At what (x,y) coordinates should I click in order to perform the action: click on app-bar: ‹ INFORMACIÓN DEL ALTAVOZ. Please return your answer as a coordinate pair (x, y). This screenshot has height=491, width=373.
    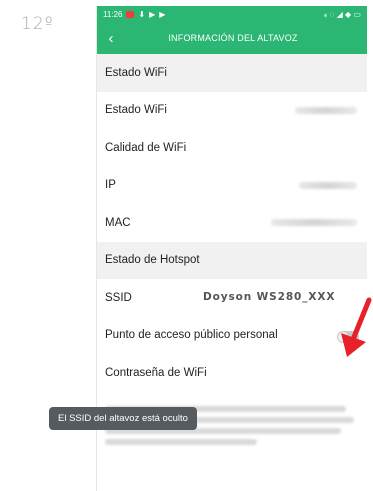
    Looking at the image, I should click on (232, 38).